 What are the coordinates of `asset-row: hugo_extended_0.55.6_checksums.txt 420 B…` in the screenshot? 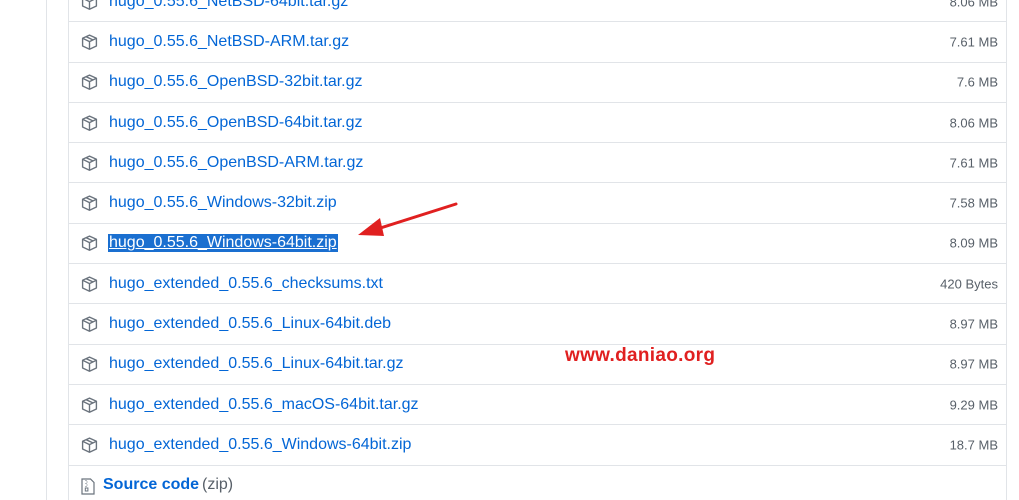 It's located at (537, 284).